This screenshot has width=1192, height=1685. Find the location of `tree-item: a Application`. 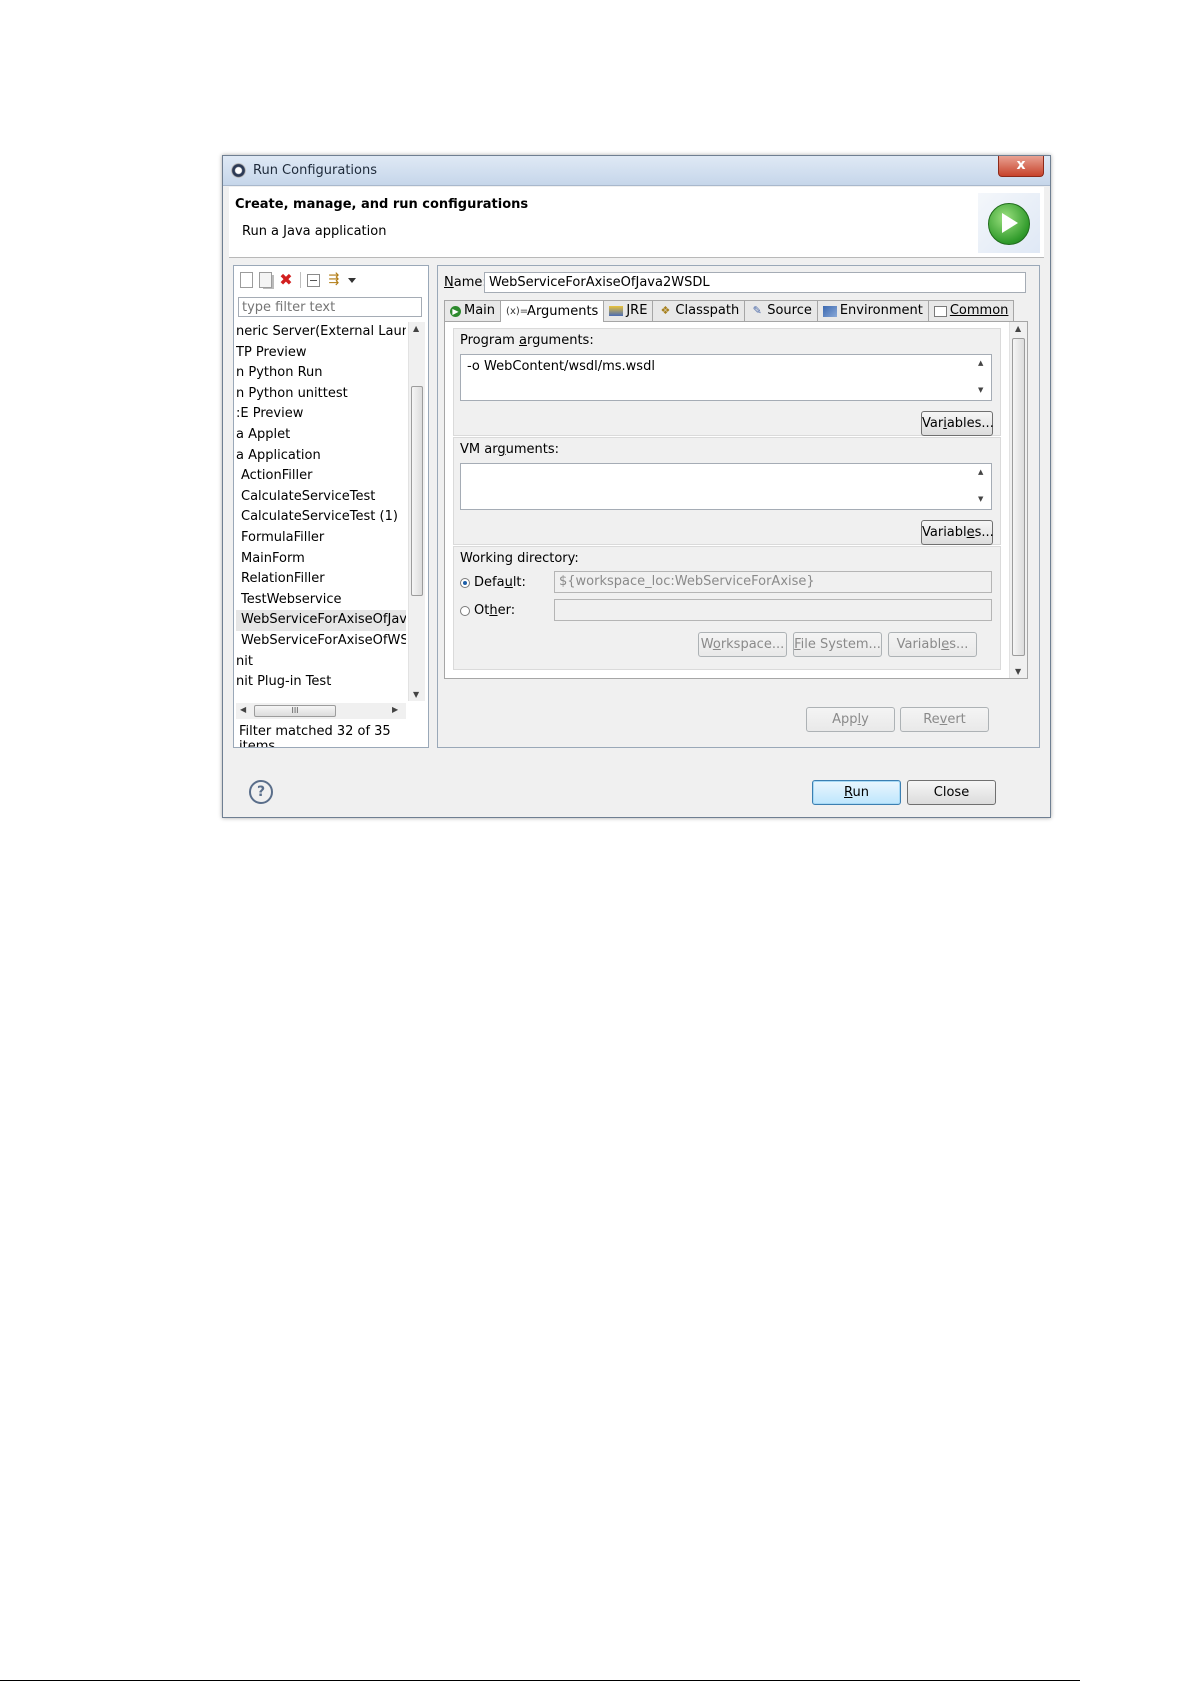

tree-item: a Application is located at coordinates (321, 456).